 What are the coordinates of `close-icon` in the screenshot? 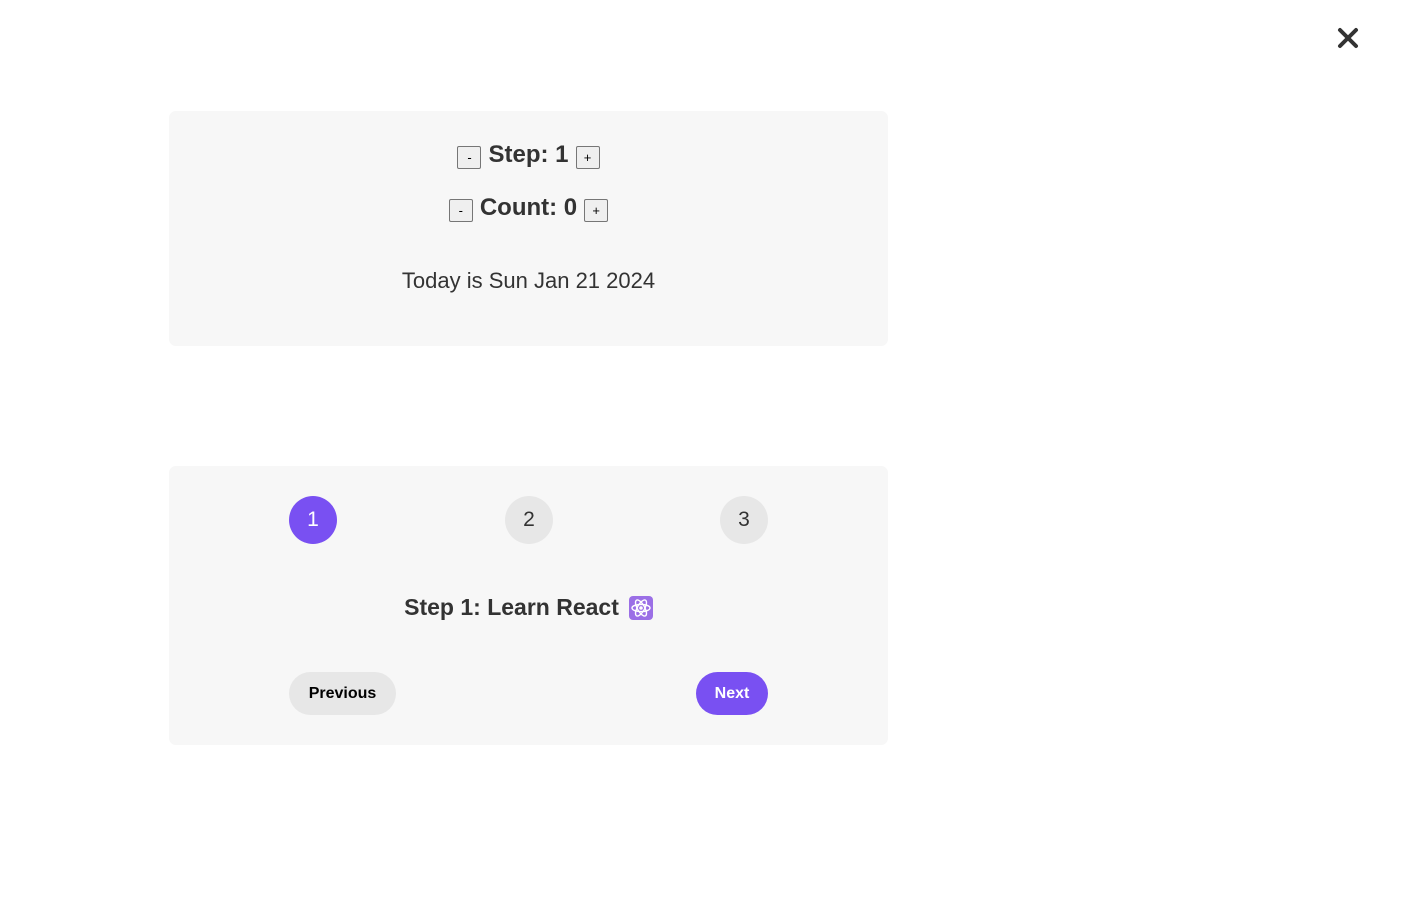 It's located at (1348, 38).